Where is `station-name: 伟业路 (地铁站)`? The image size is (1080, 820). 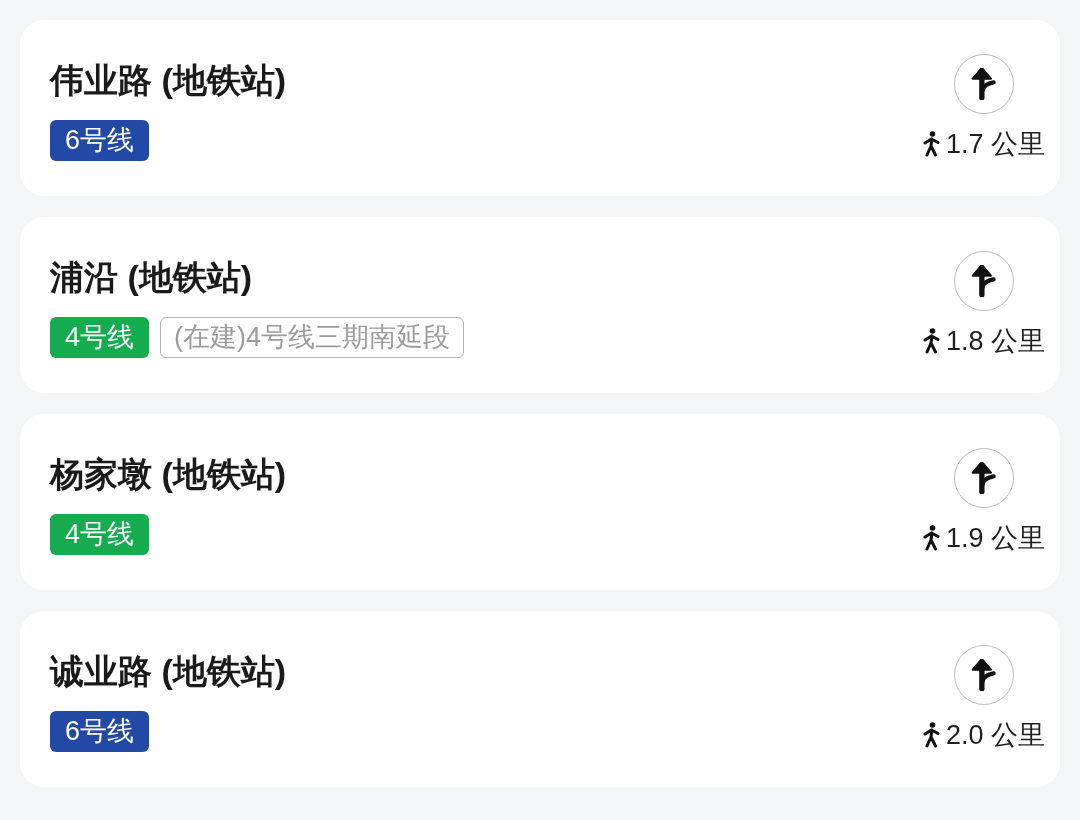
station-name: 伟业路 (地铁站) is located at coordinates (168, 80).